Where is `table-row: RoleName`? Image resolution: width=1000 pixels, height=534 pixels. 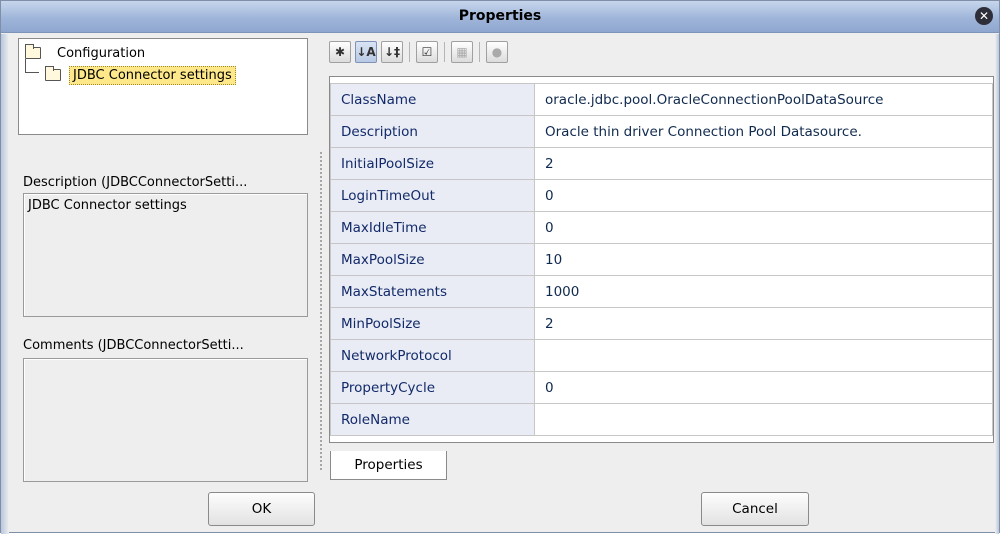
table-row: RoleName is located at coordinates (661, 419).